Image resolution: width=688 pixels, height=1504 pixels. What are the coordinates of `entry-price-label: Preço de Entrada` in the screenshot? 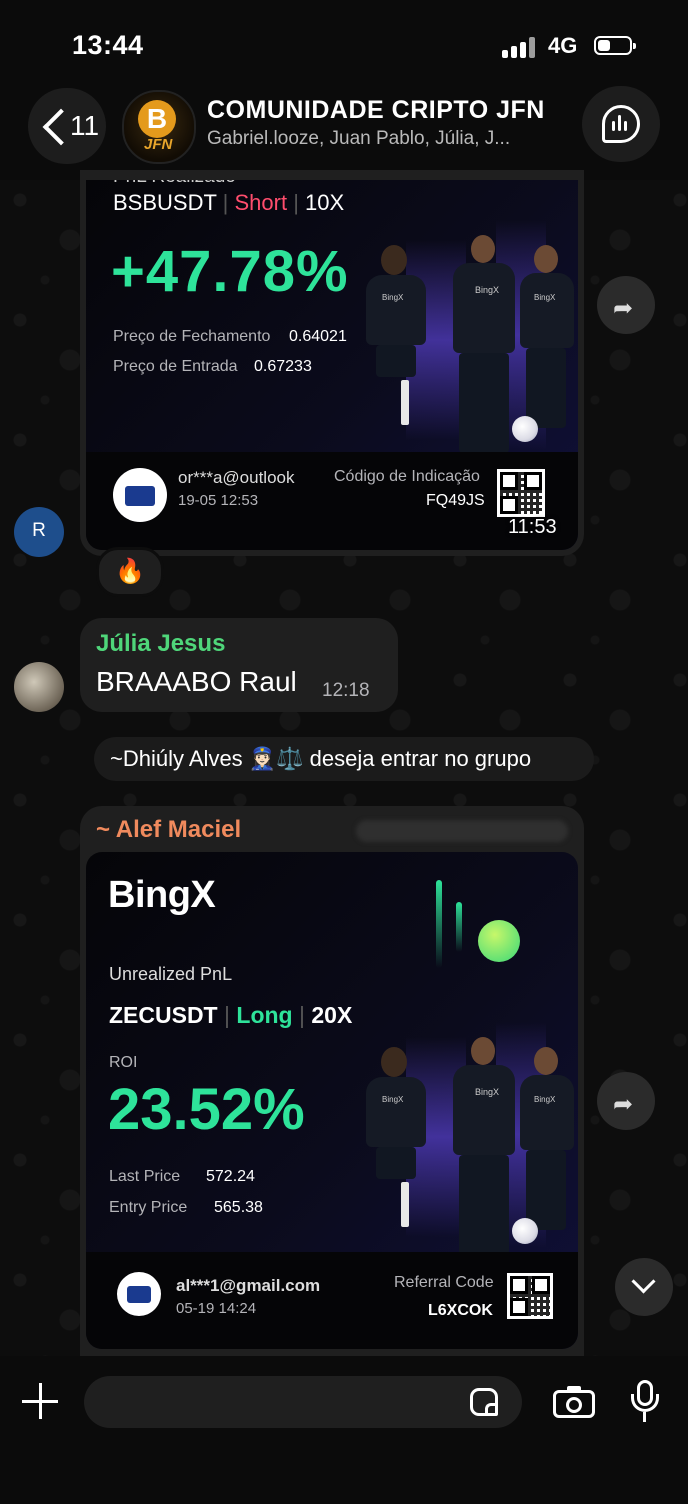 It's located at (175, 366).